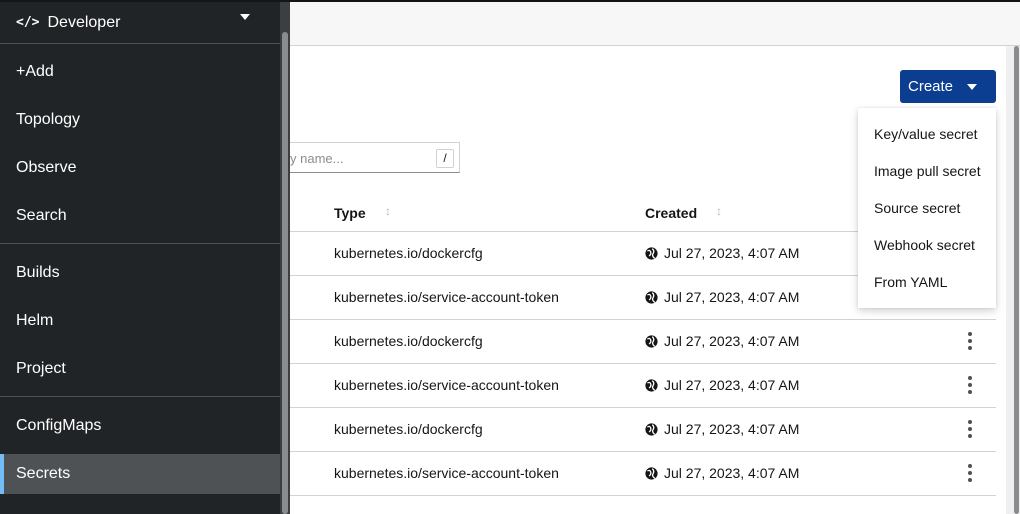 Image resolution: width=1020 pixels, height=514 pixels. Describe the element at coordinates (927, 282) in the screenshot. I see `menu-item-from-yaml: From YAML` at that location.